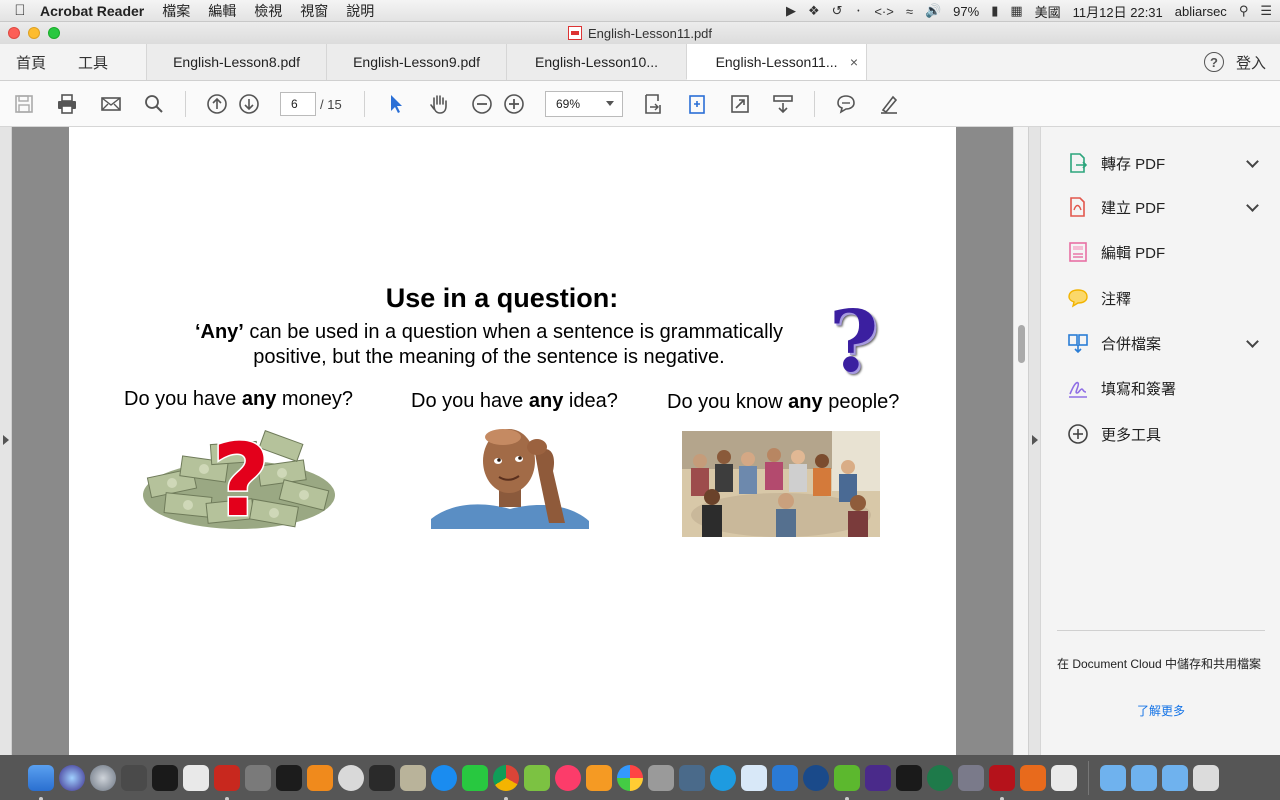 The width and height of the screenshot is (1280, 800). Describe the element at coordinates (298, 104) in the screenshot. I see `page-number-input` at that location.